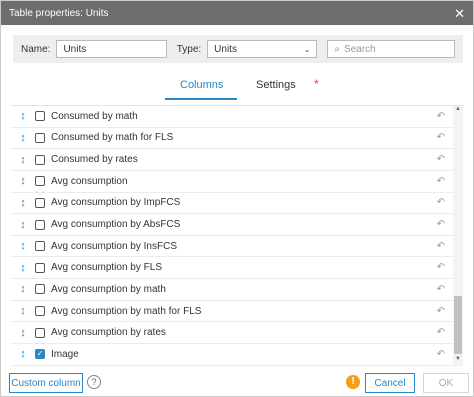 The width and height of the screenshot is (474, 397). Describe the element at coordinates (106, 268) in the screenshot. I see `column-label: Avg consumption by FLS` at that location.